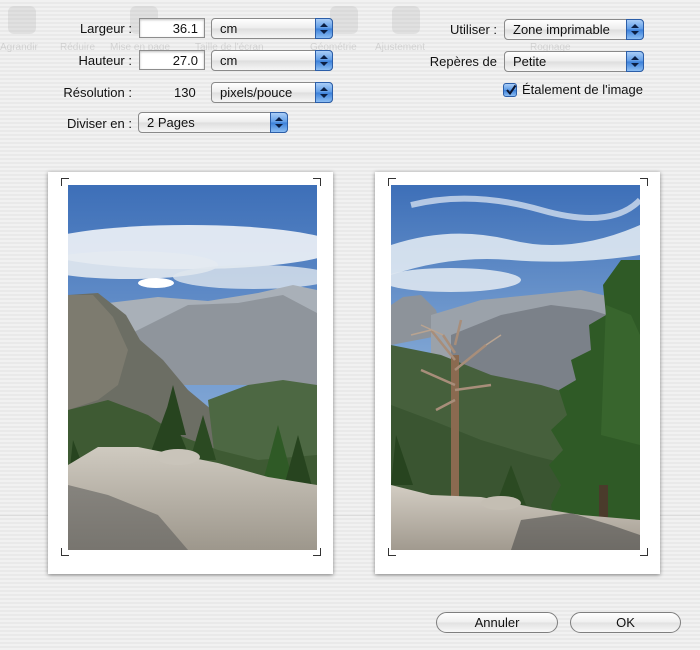 Image resolution: width=700 pixels, height=650 pixels. Describe the element at coordinates (574, 61) in the screenshot. I see `marks-size-popup: Petite` at that location.